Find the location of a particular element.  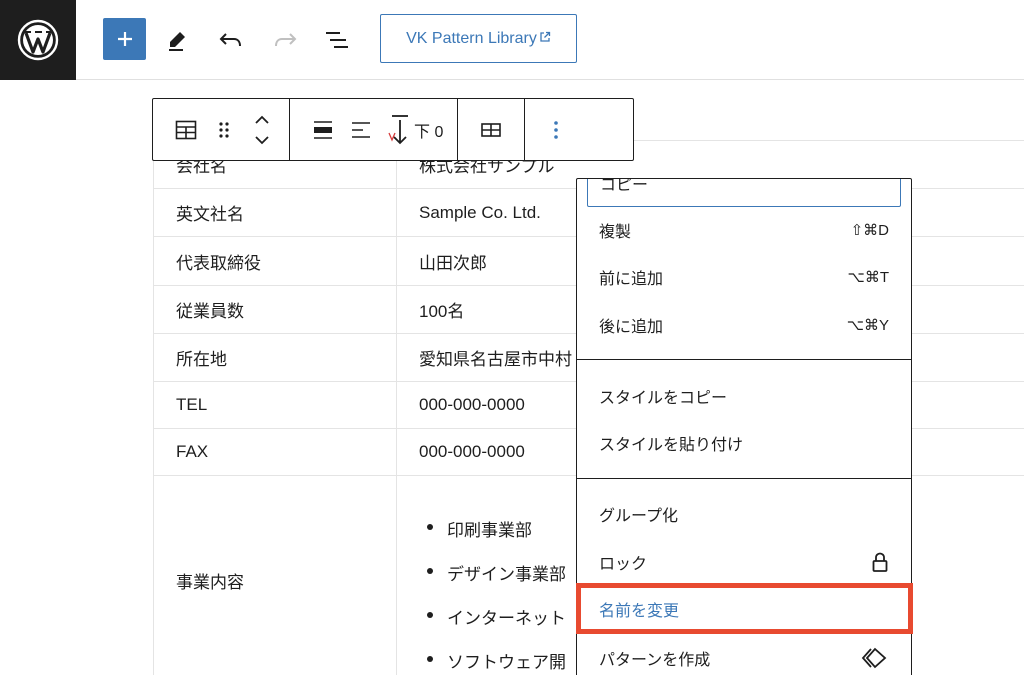

menu-item-label: コピー is located at coordinates (624, 186).